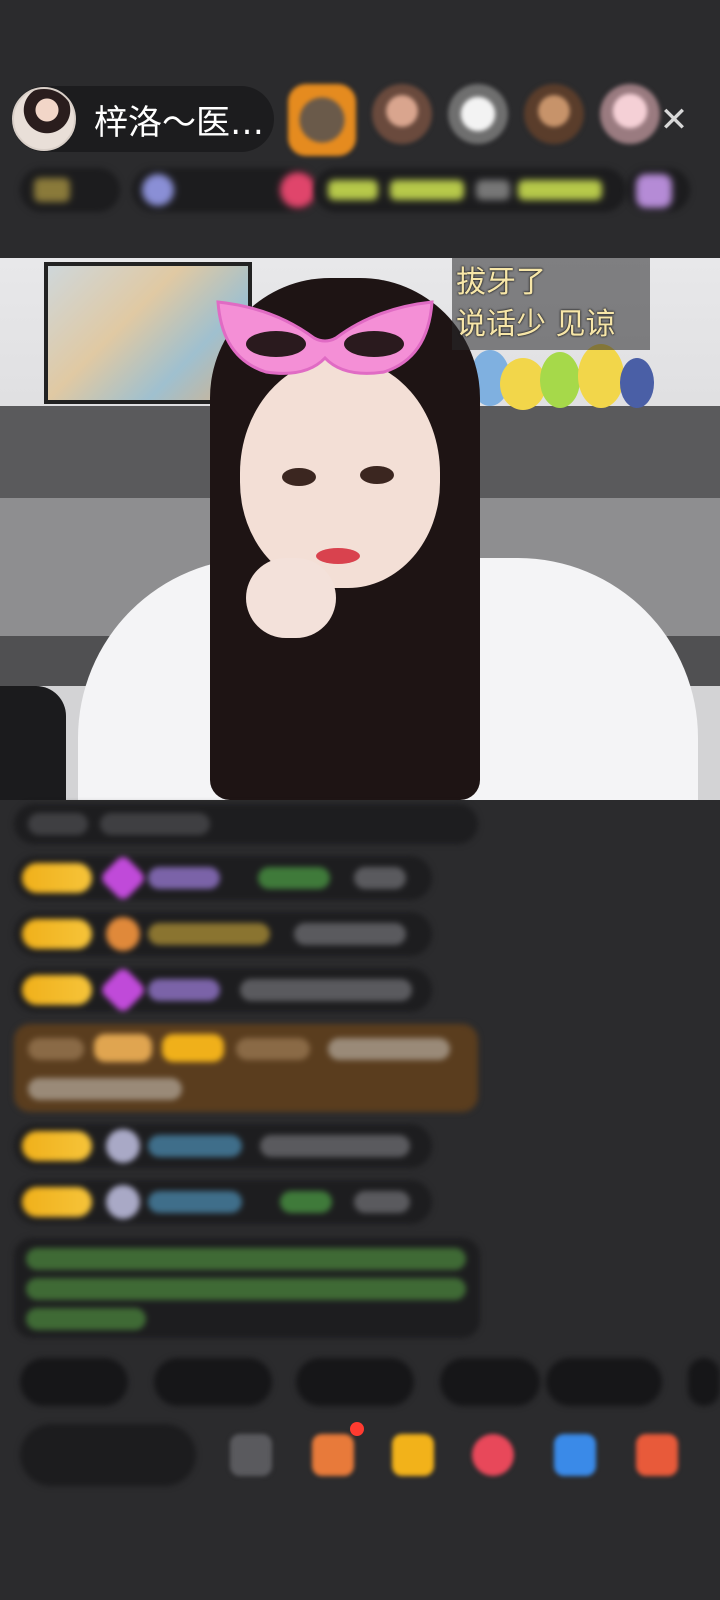 Image resolution: width=720 pixels, height=1600 pixels. What do you see at coordinates (298, 190) in the screenshot?
I see `heart-icon` at bounding box center [298, 190].